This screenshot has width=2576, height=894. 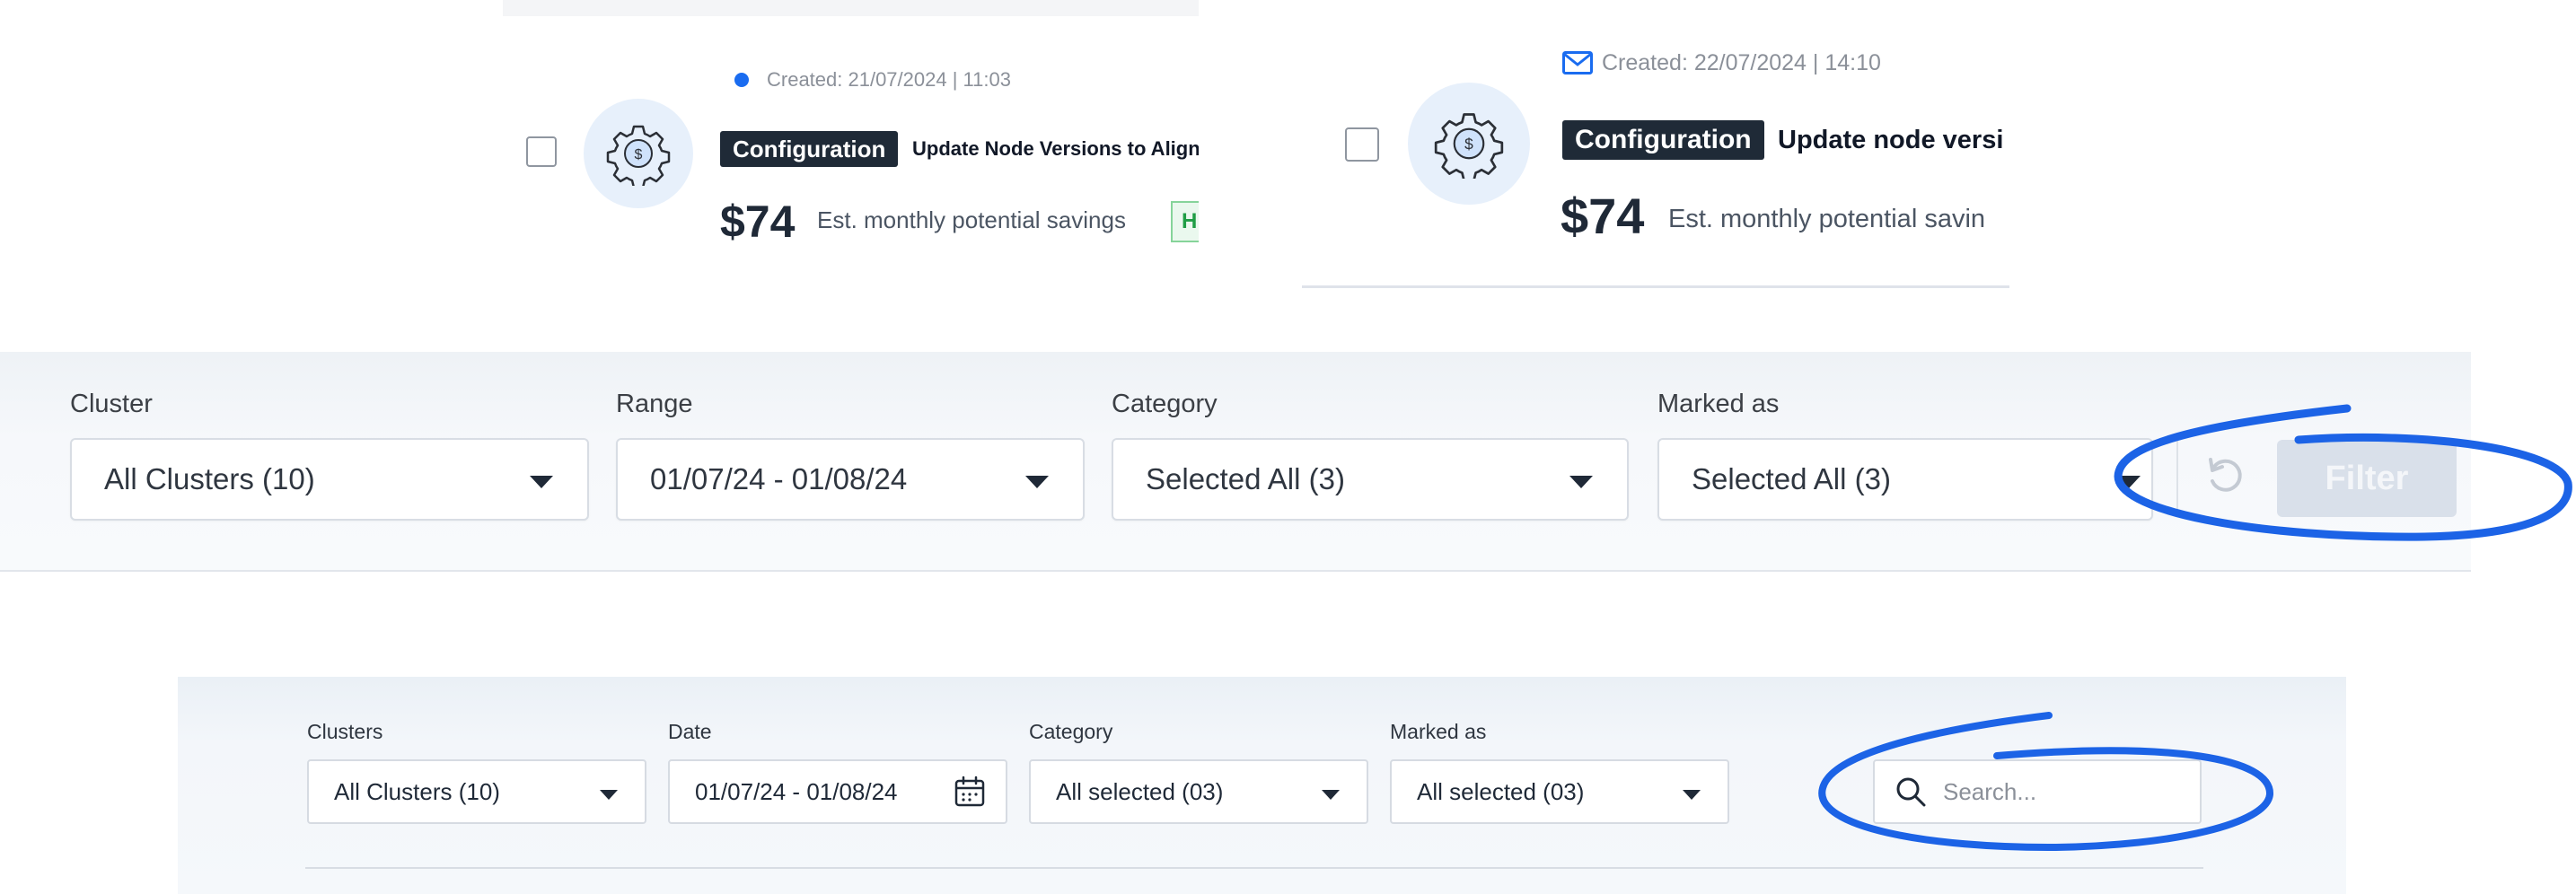 What do you see at coordinates (209, 478) in the screenshot?
I see `cluster-value: All Clusters (10)` at bounding box center [209, 478].